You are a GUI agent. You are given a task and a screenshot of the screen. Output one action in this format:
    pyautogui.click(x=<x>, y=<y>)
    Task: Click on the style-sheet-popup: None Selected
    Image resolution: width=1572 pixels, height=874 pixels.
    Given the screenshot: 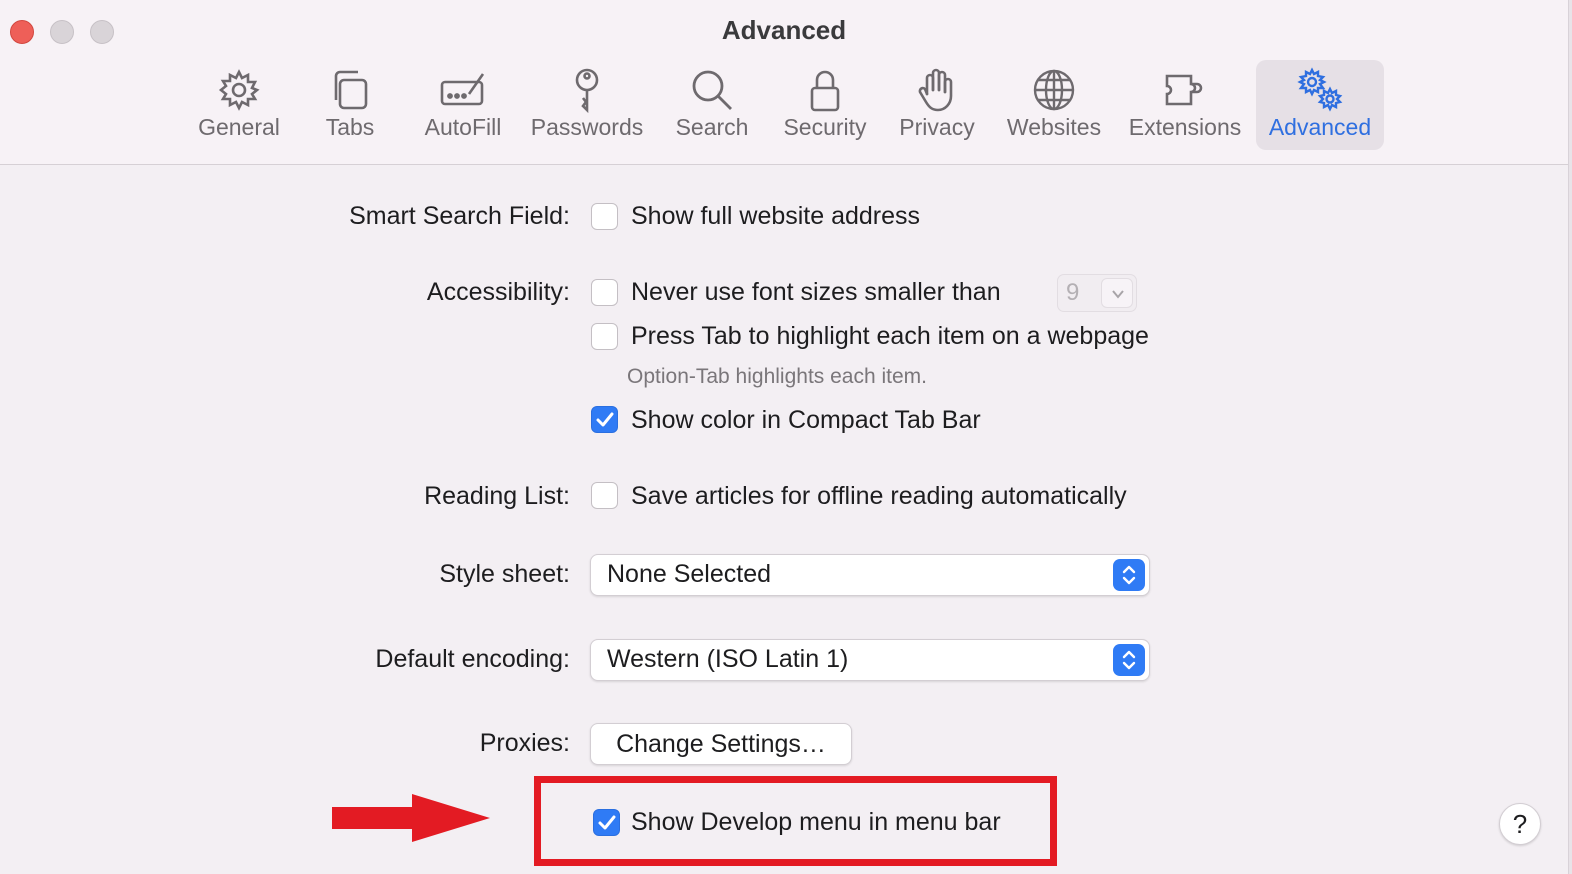 What is the action you would take?
    pyautogui.click(x=870, y=575)
    